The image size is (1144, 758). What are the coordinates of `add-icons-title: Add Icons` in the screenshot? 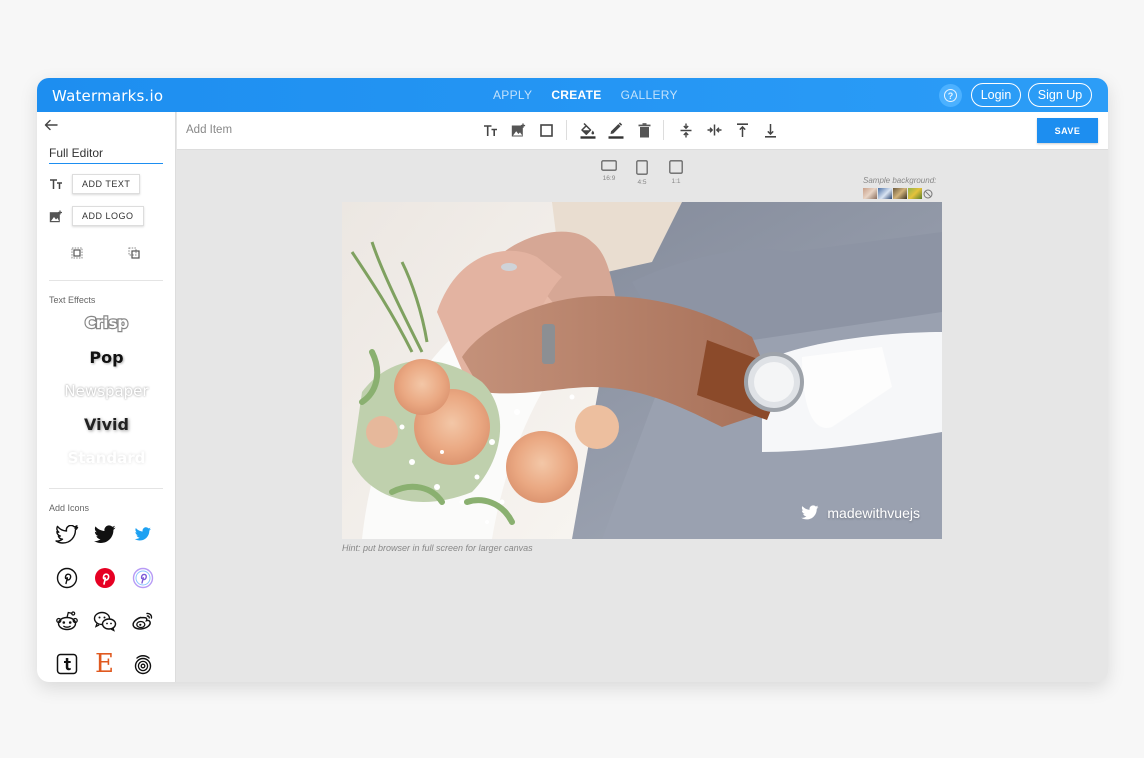 It's located at (69, 508).